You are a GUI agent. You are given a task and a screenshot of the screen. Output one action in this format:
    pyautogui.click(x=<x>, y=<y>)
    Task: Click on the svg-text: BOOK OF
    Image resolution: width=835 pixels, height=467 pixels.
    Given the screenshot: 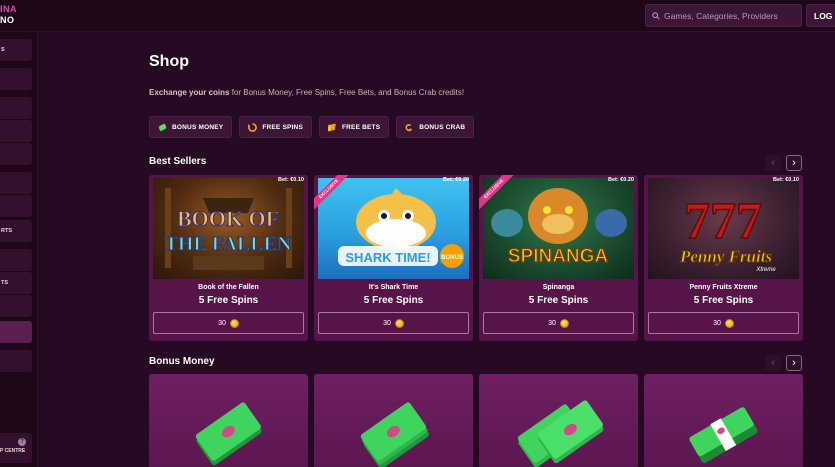 What is the action you would take?
    pyautogui.click(x=228, y=218)
    